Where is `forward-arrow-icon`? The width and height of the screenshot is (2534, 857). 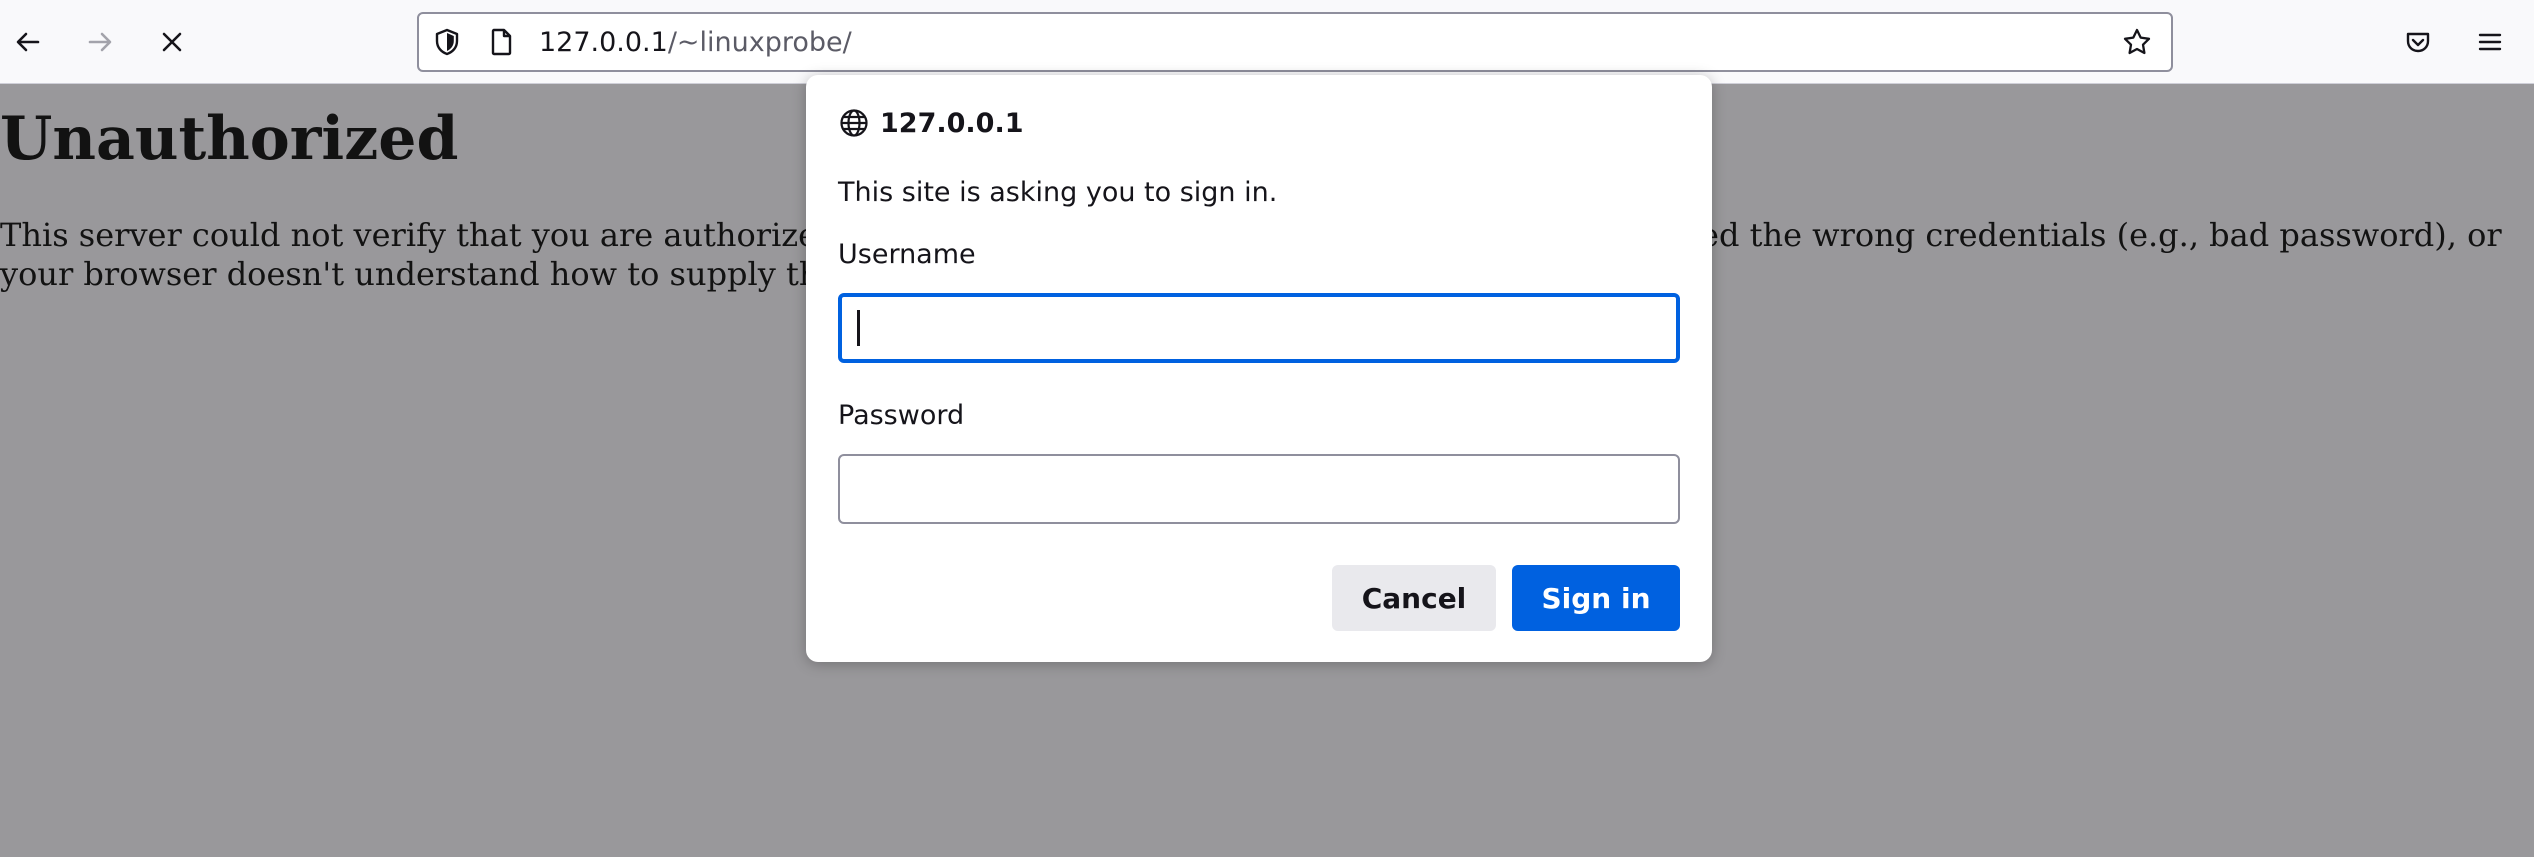 forward-arrow-icon is located at coordinates (100, 42).